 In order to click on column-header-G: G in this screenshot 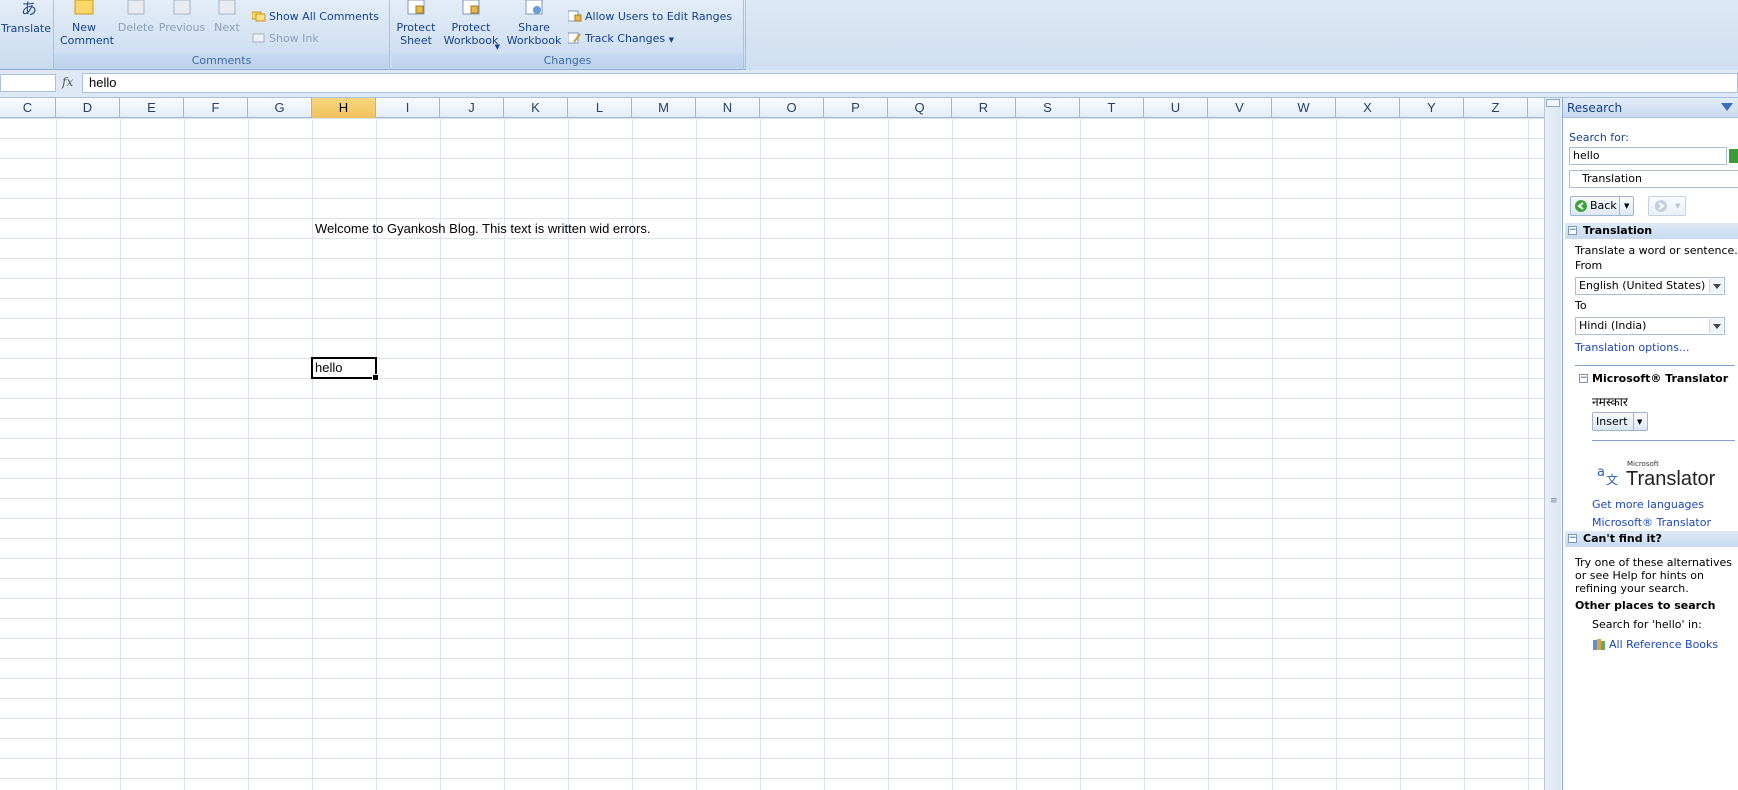, I will do `click(280, 108)`.